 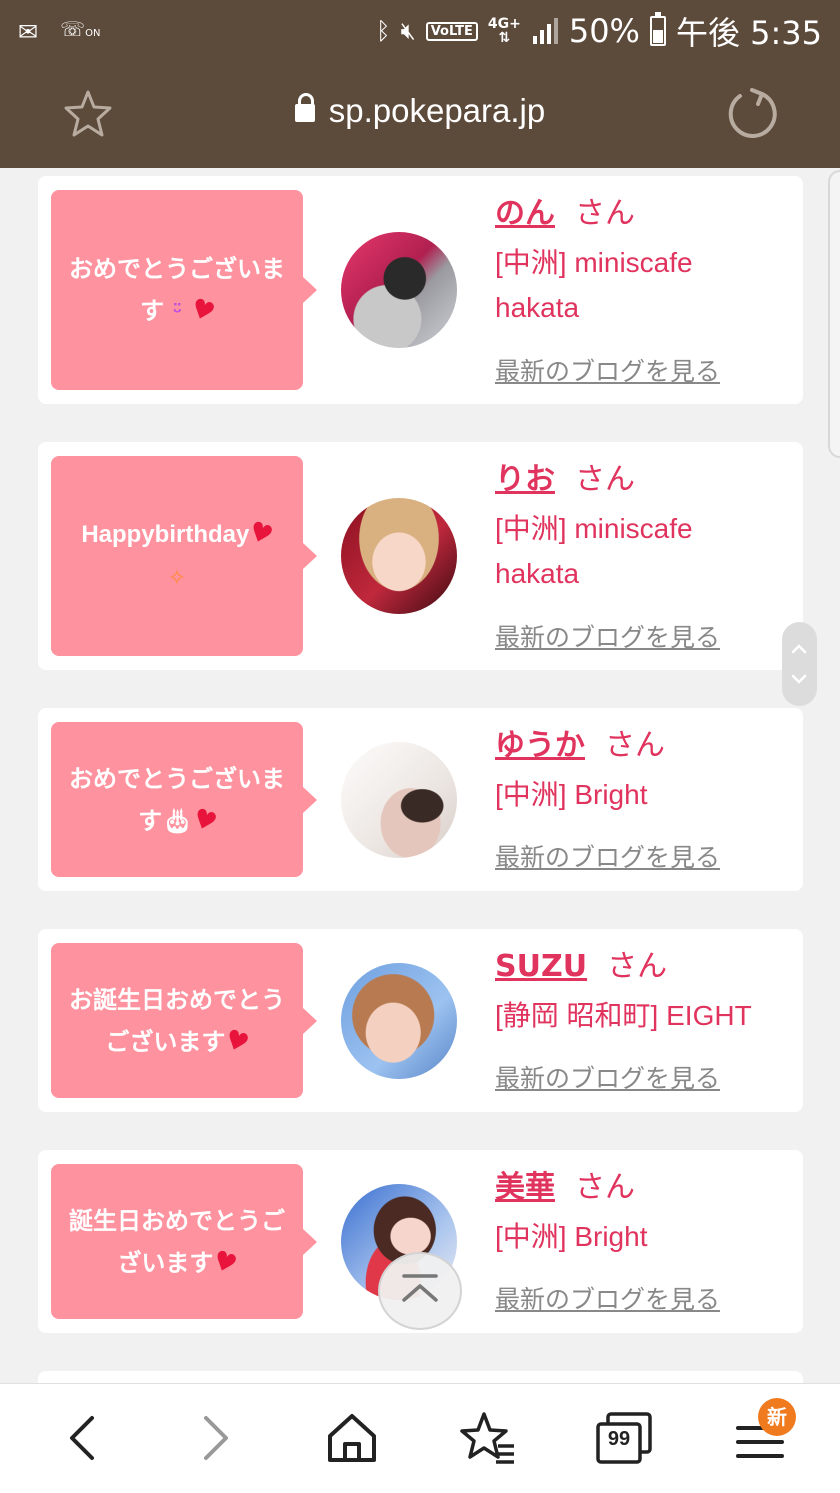 I want to click on reload-icon, so click(x=752, y=114).